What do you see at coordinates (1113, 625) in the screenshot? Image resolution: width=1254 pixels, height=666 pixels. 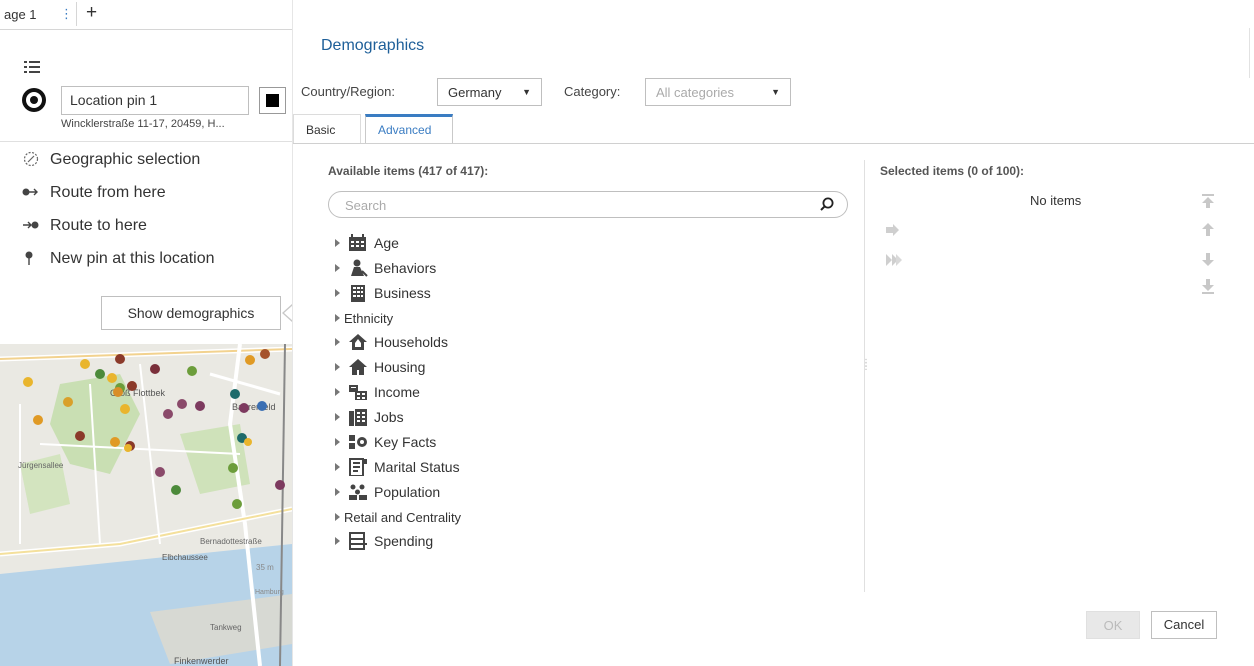 I see `ok-button: OK` at bounding box center [1113, 625].